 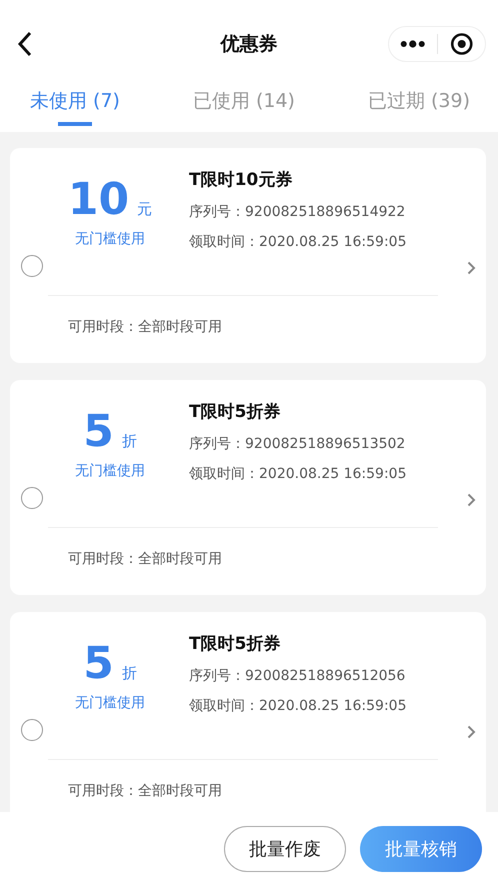 I want to click on coupon-unit: 元, so click(x=144, y=209).